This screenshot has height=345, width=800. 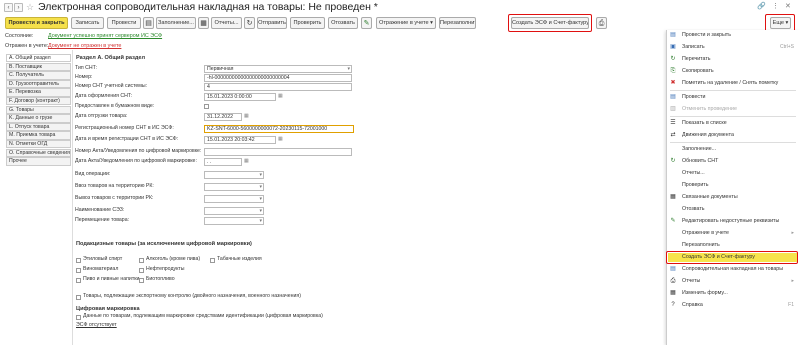 What do you see at coordinates (733, 83) in the screenshot?
I see `menu-item: ✖ Пометить на удаление / Снять пометку` at bounding box center [733, 83].